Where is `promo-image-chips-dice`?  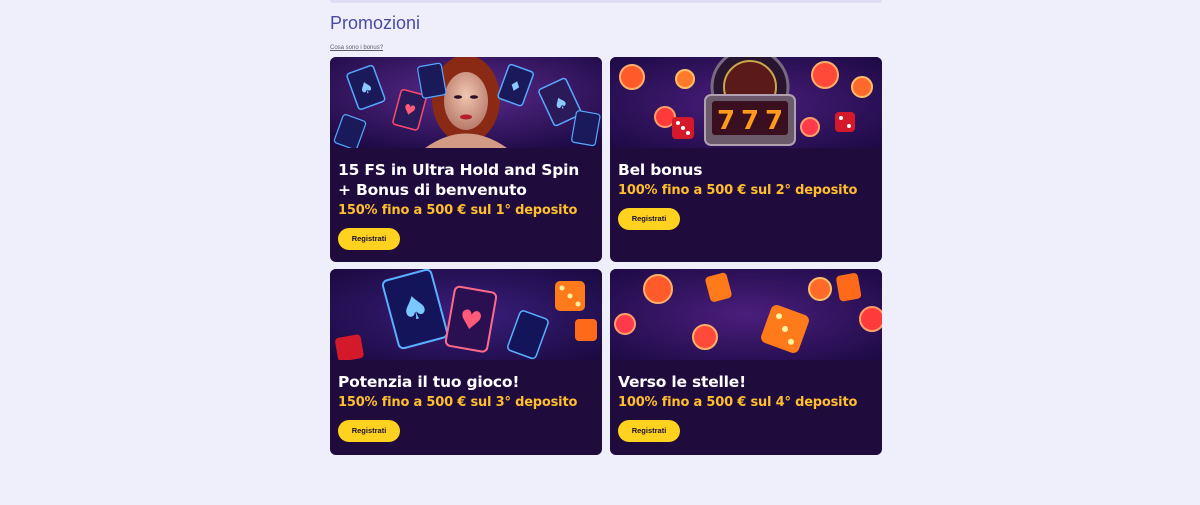
promo-image-chips-dice is located at coordinates (746, 314).